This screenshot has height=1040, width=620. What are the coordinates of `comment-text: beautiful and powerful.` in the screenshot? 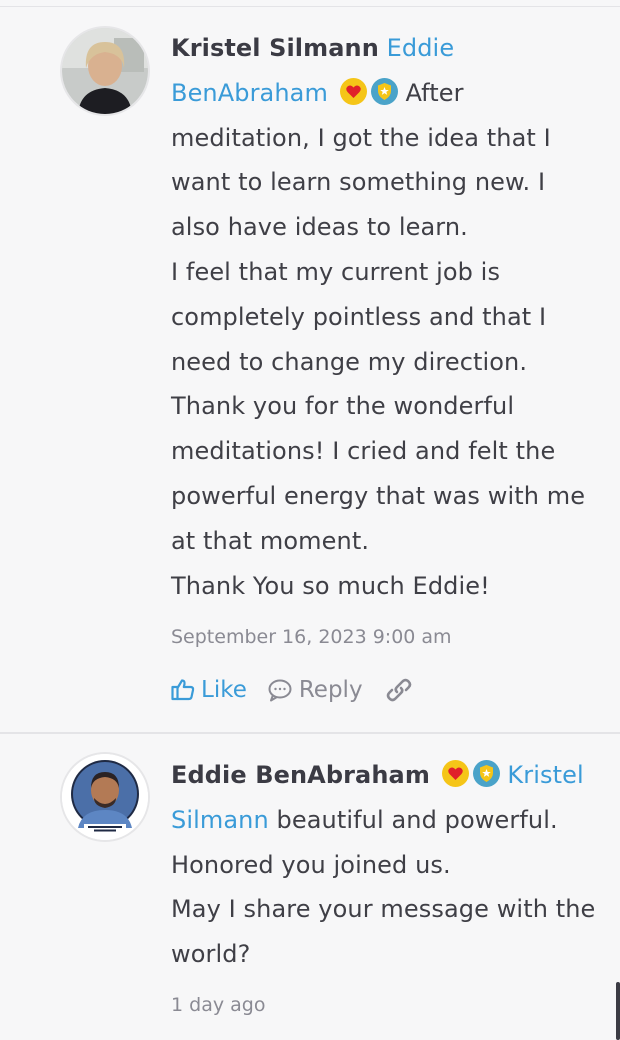 It's located at (417, 819).